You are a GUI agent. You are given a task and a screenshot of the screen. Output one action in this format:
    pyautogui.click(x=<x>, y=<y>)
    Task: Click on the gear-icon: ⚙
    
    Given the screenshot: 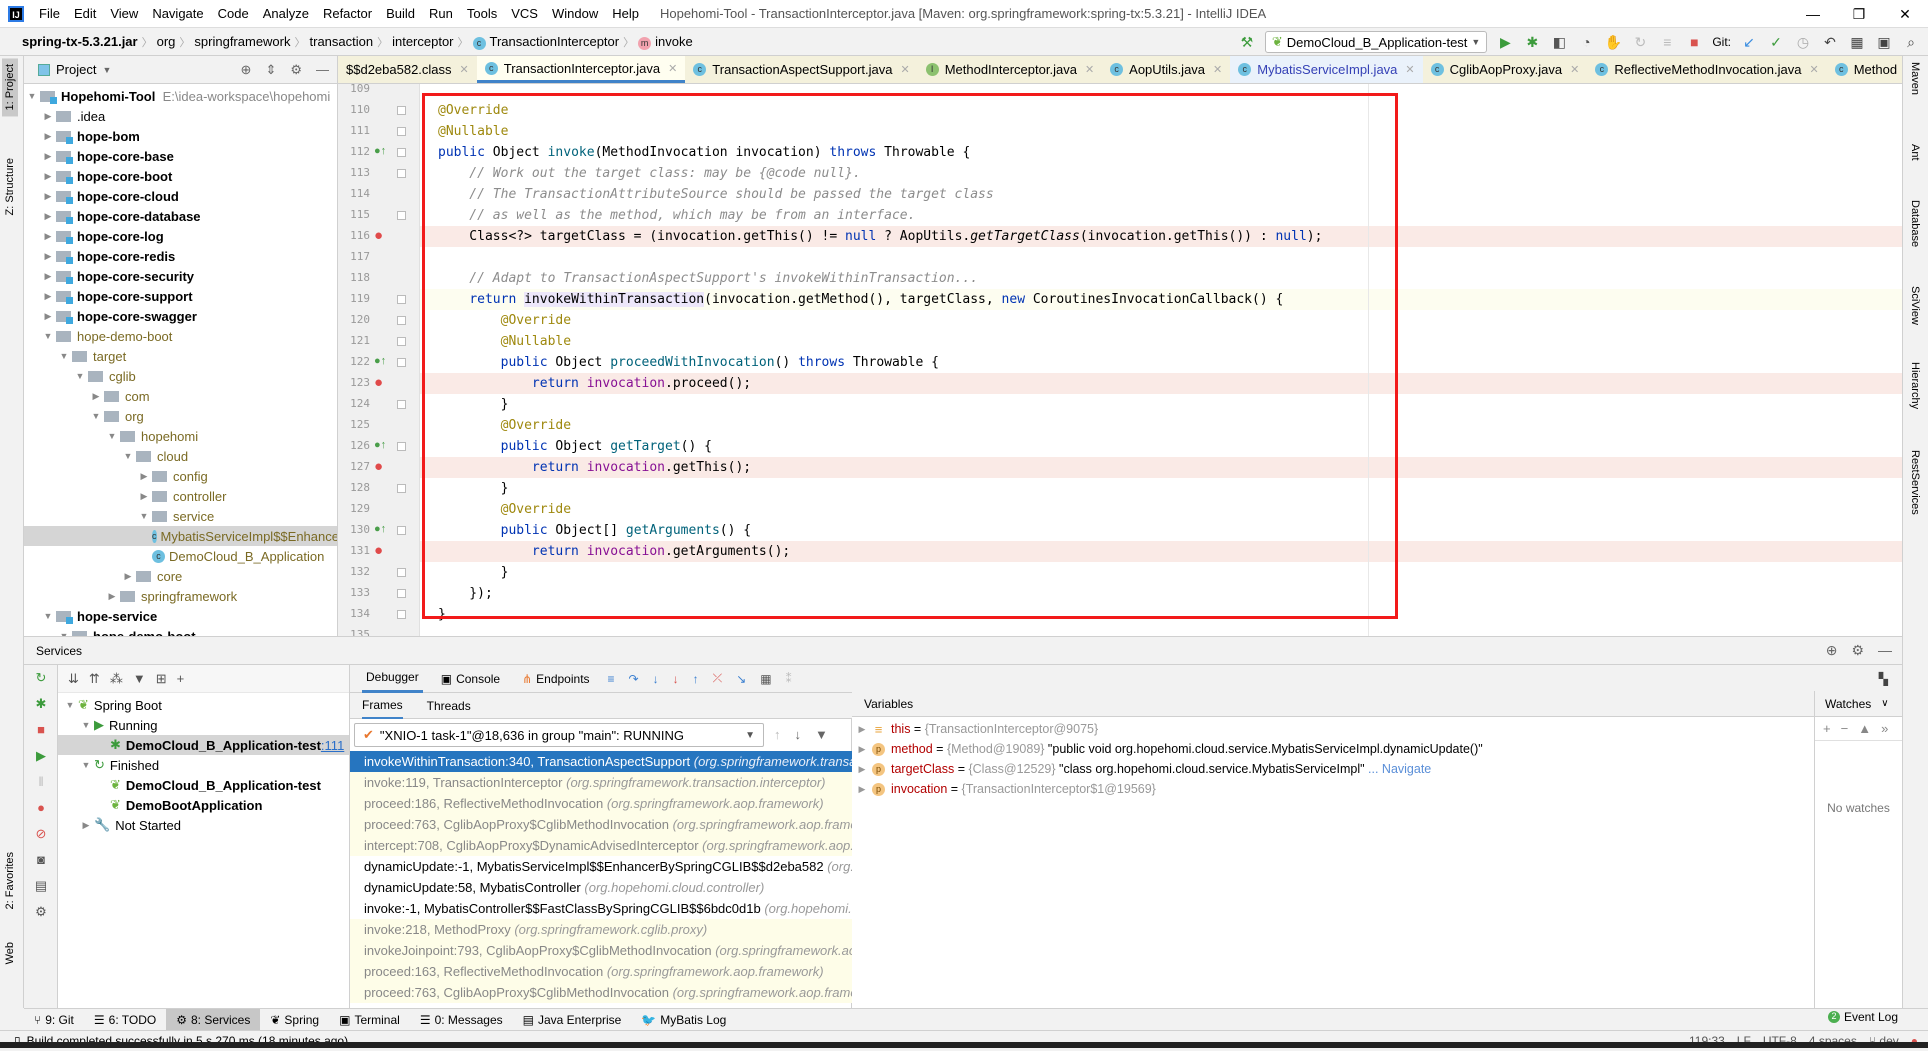 What is the action you would take?
    pyautogui.click(x=1857, y=650)
    